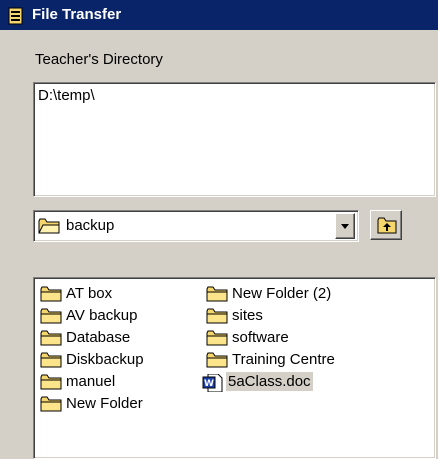 The height and width of the screenshot is (459, 438). What do you see at coordinates (105, 359) in the screenshot?
I see `item-label: Diskbackup` at bounding box center [105, 359].